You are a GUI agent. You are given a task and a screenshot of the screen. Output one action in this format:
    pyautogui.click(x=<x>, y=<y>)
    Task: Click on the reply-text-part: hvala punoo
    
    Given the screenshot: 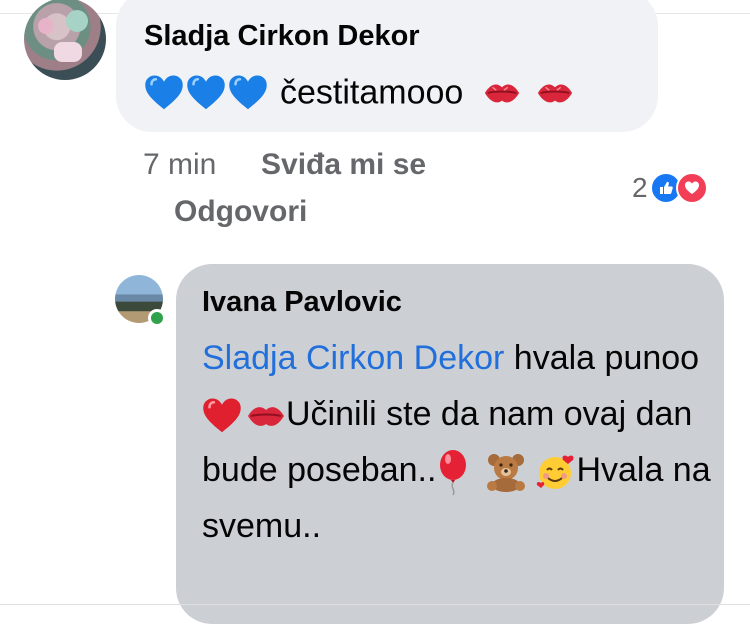 What is the action you would take?
    pyautogui.click(x=602, y=358)
    